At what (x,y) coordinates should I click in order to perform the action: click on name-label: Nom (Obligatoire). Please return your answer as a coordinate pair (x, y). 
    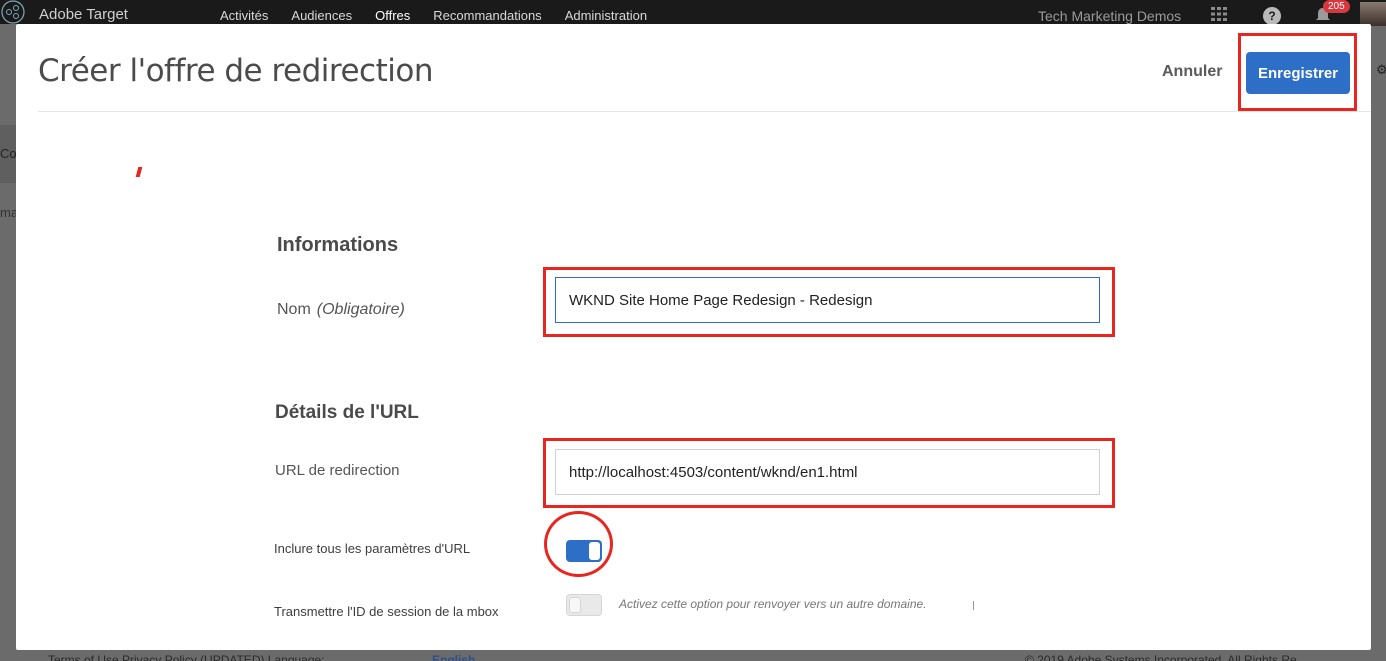
    Looking at the image, I should click on (341, 310).